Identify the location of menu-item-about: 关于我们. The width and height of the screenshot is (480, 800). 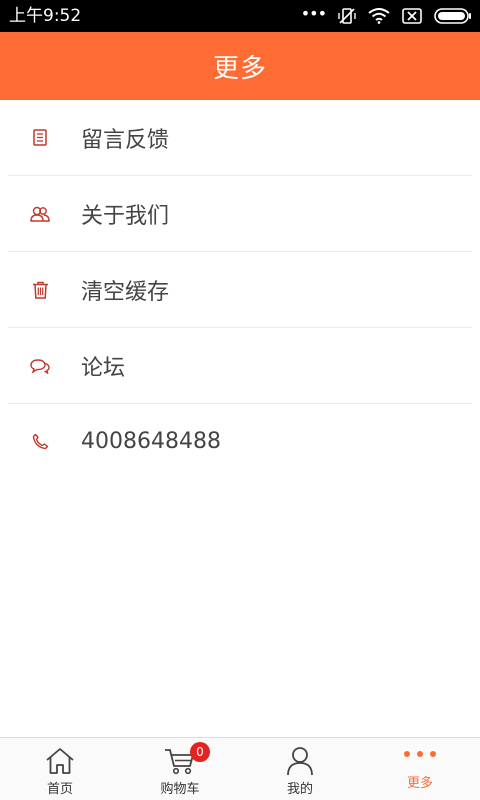
(240, 213).